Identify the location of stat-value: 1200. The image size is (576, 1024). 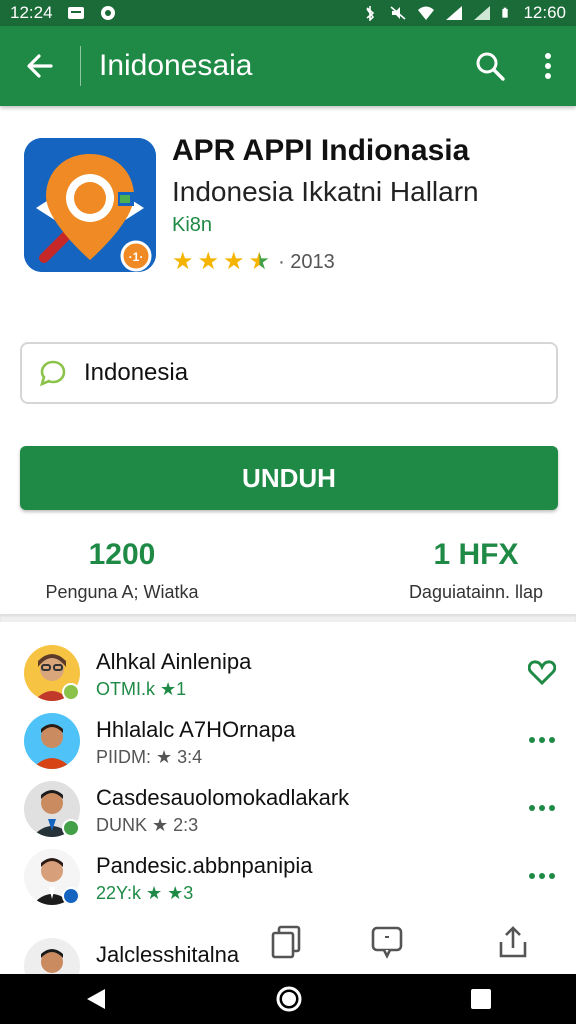
(122, 554).